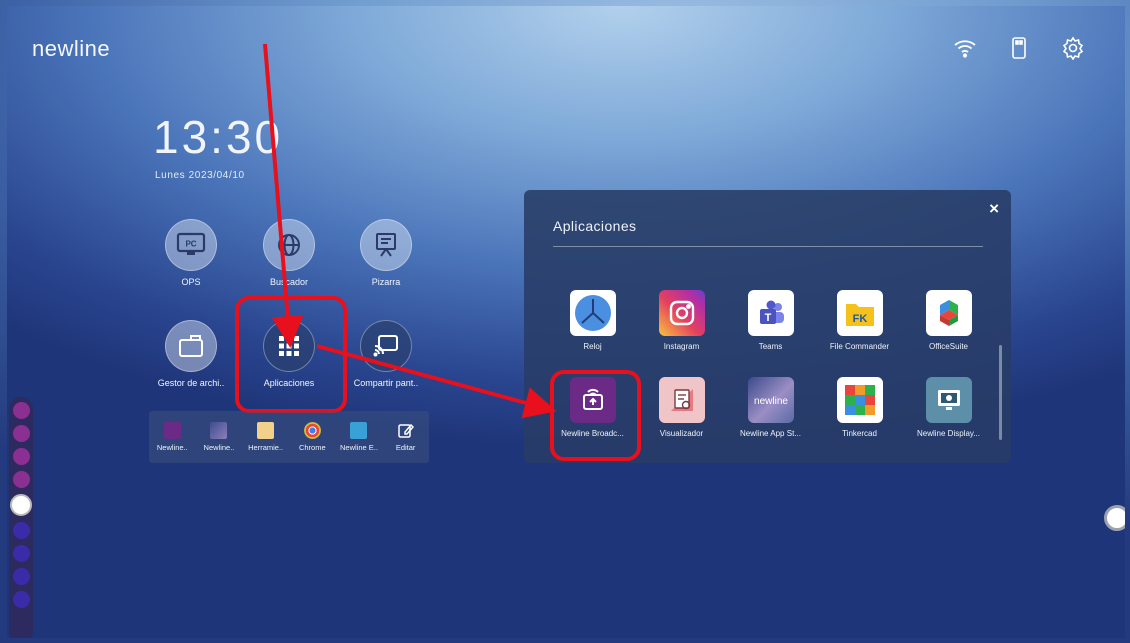 The height and width of the screenshot is (643, 1130). I want to click on app-teams: T Teams, so click(770, 320).